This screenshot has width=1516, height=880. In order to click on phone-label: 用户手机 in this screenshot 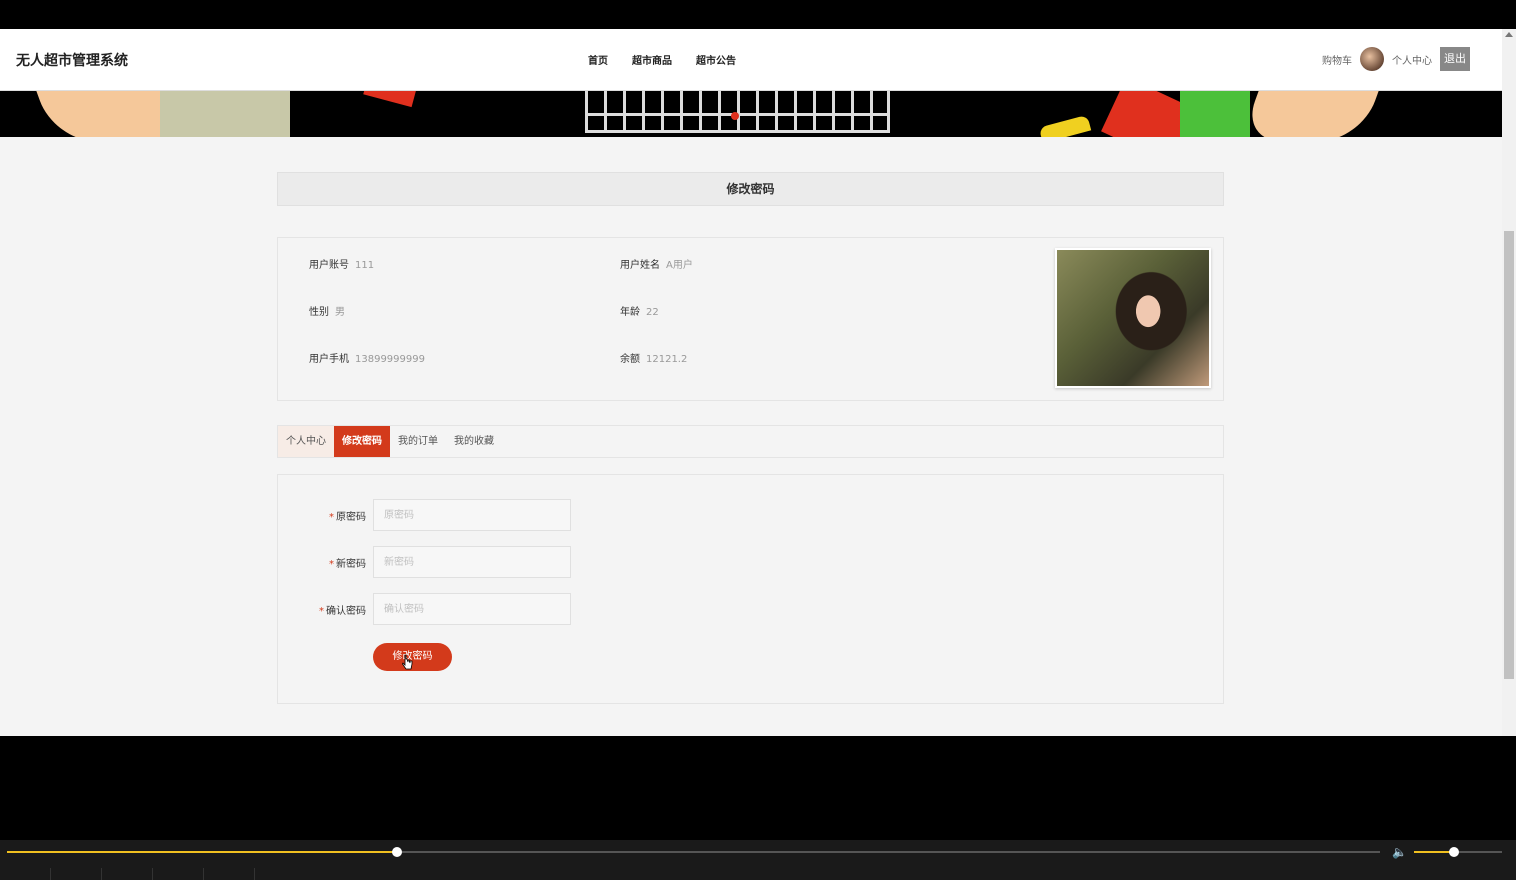, I will do `click(329, 359)`.